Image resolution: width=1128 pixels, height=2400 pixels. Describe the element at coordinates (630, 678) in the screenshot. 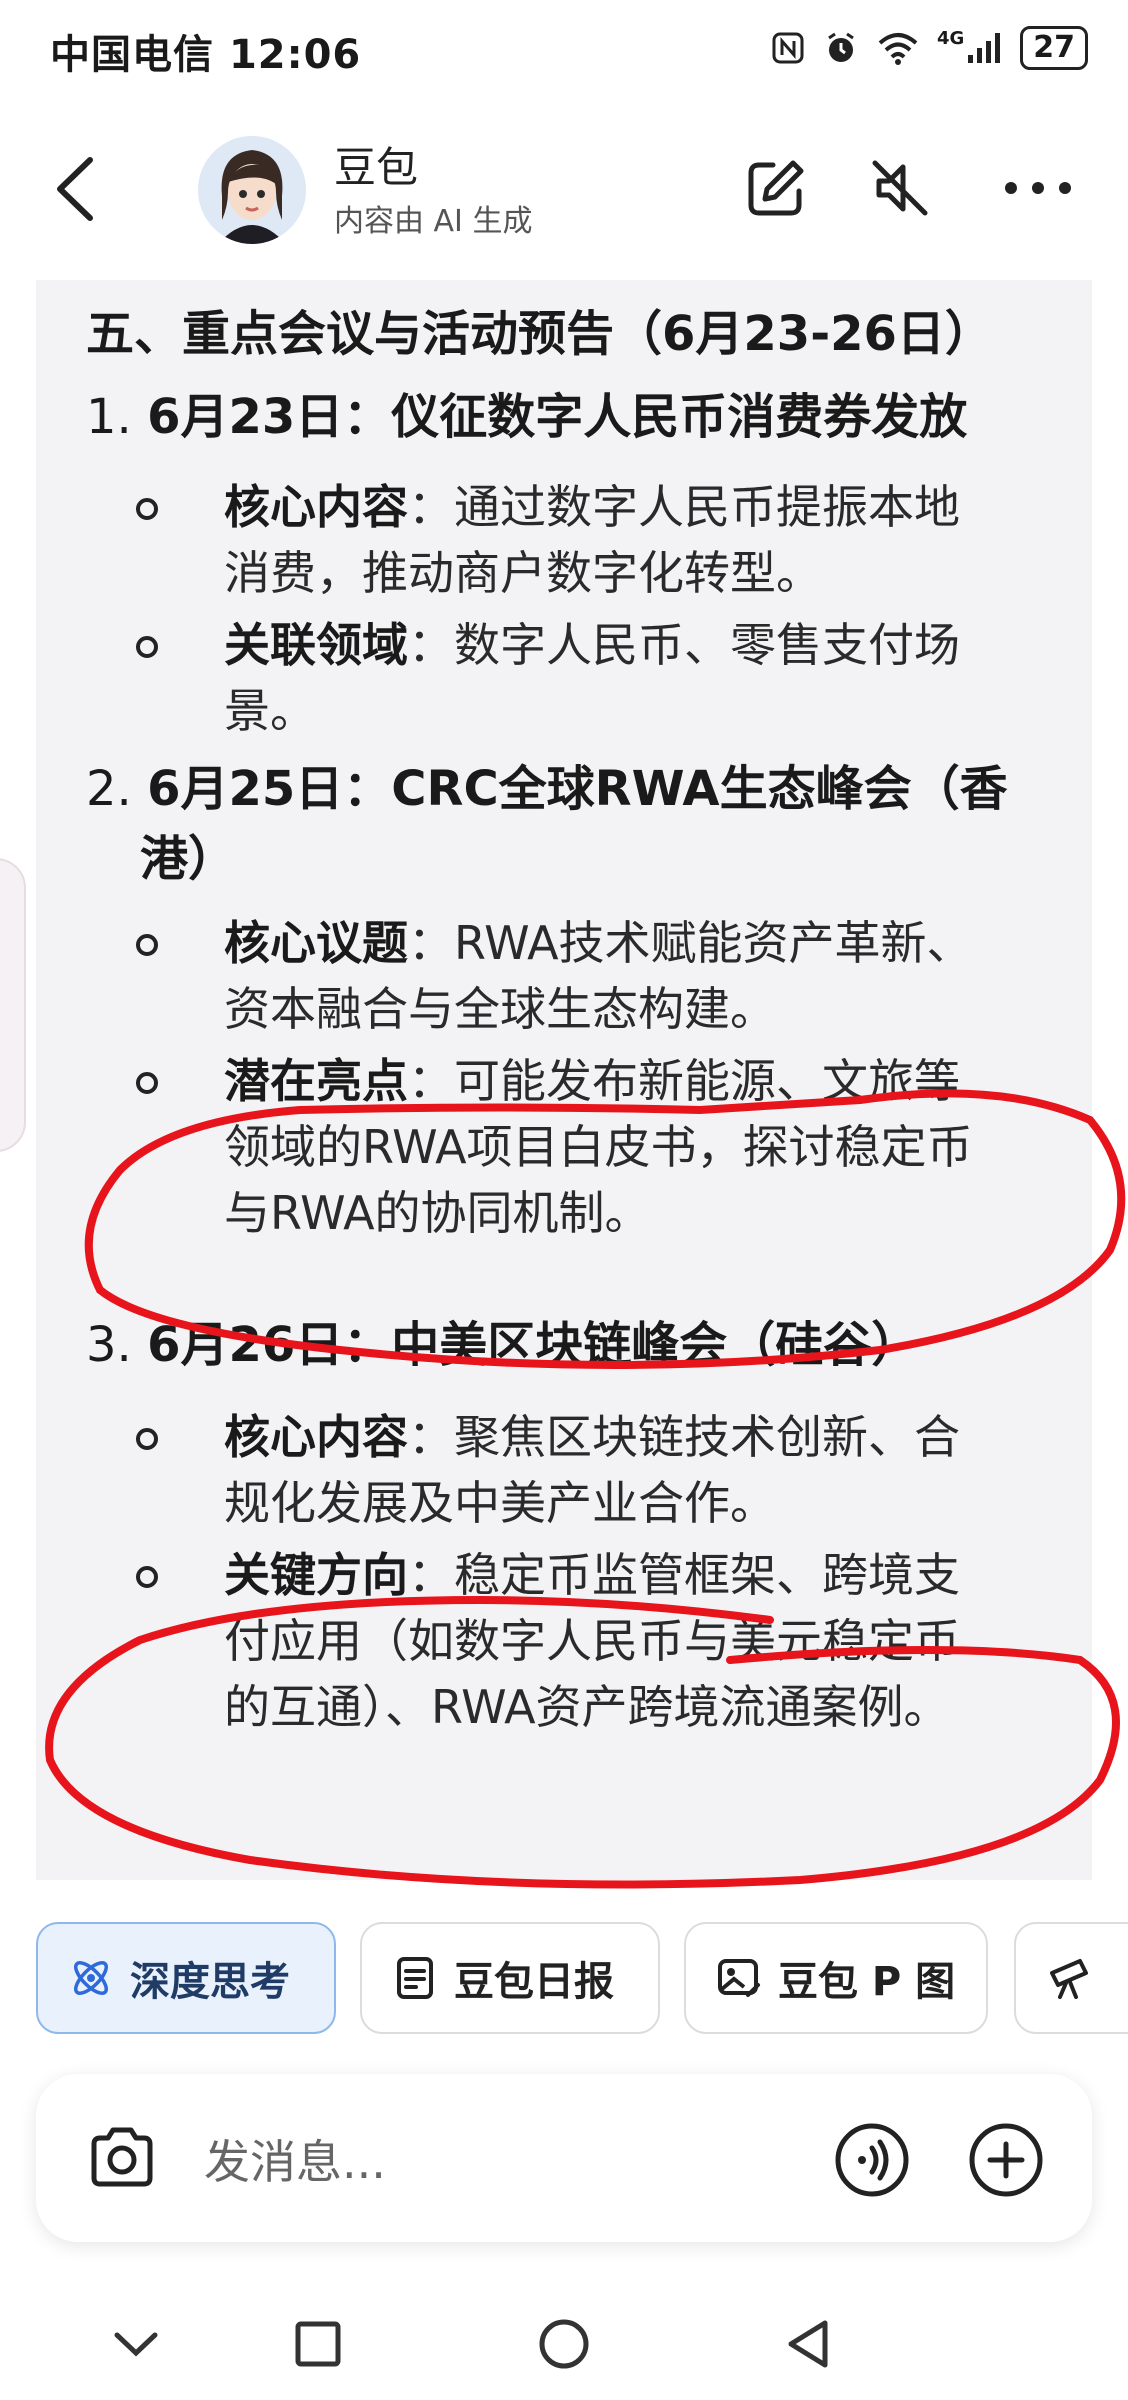

I see `bullet-text: 关联领域：数字人民币、零售支付场景。` at that location.